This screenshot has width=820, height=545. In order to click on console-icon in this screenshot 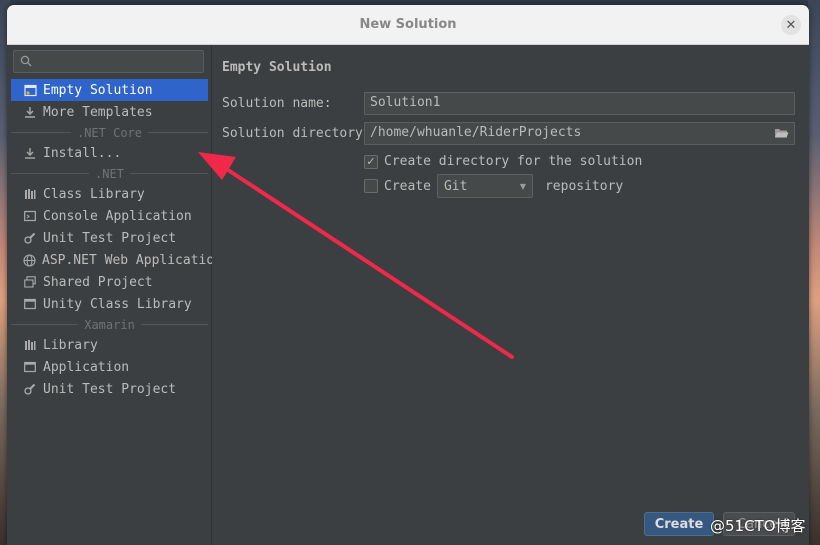, I will do `click(30, 216)`.